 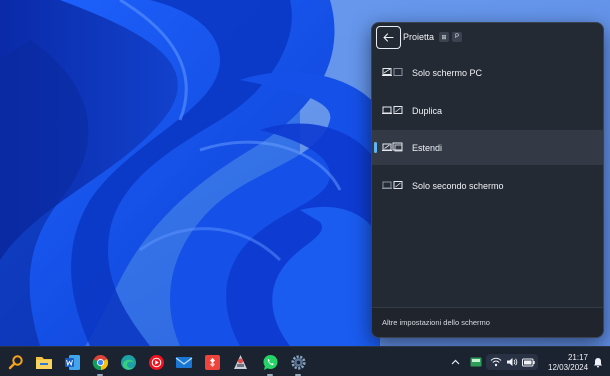 I want to click on clock: 21:17 12/03/2024, so click(x=568, y=363).